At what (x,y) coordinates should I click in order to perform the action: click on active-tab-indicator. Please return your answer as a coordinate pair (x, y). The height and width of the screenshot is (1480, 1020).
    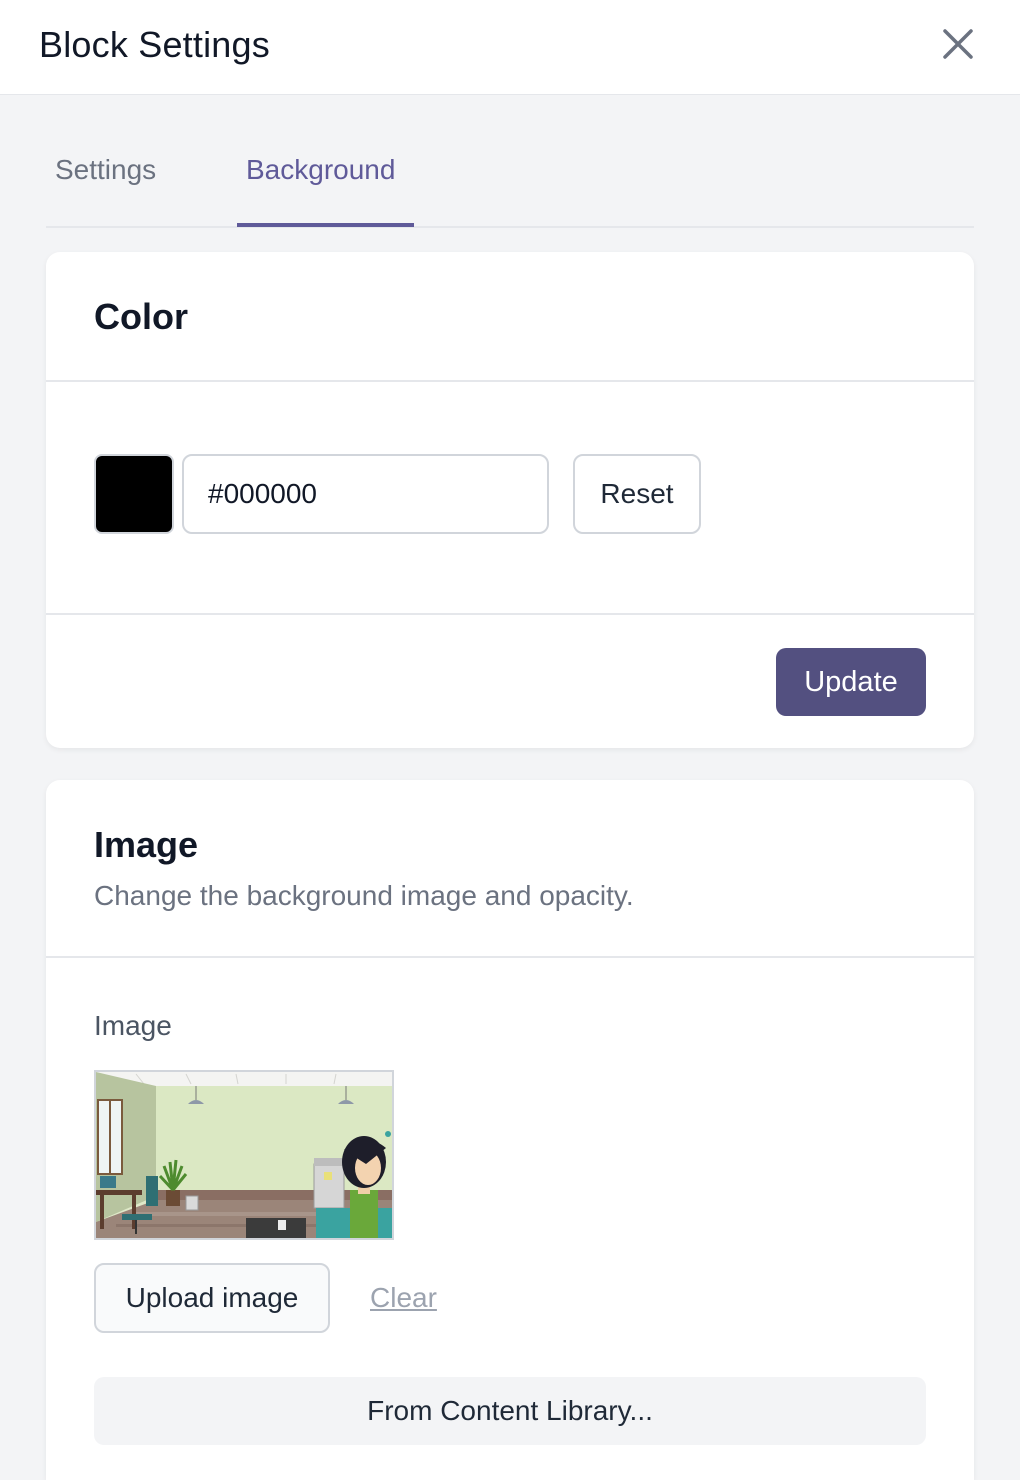
    Looking at the image, I should click on (325, 225).